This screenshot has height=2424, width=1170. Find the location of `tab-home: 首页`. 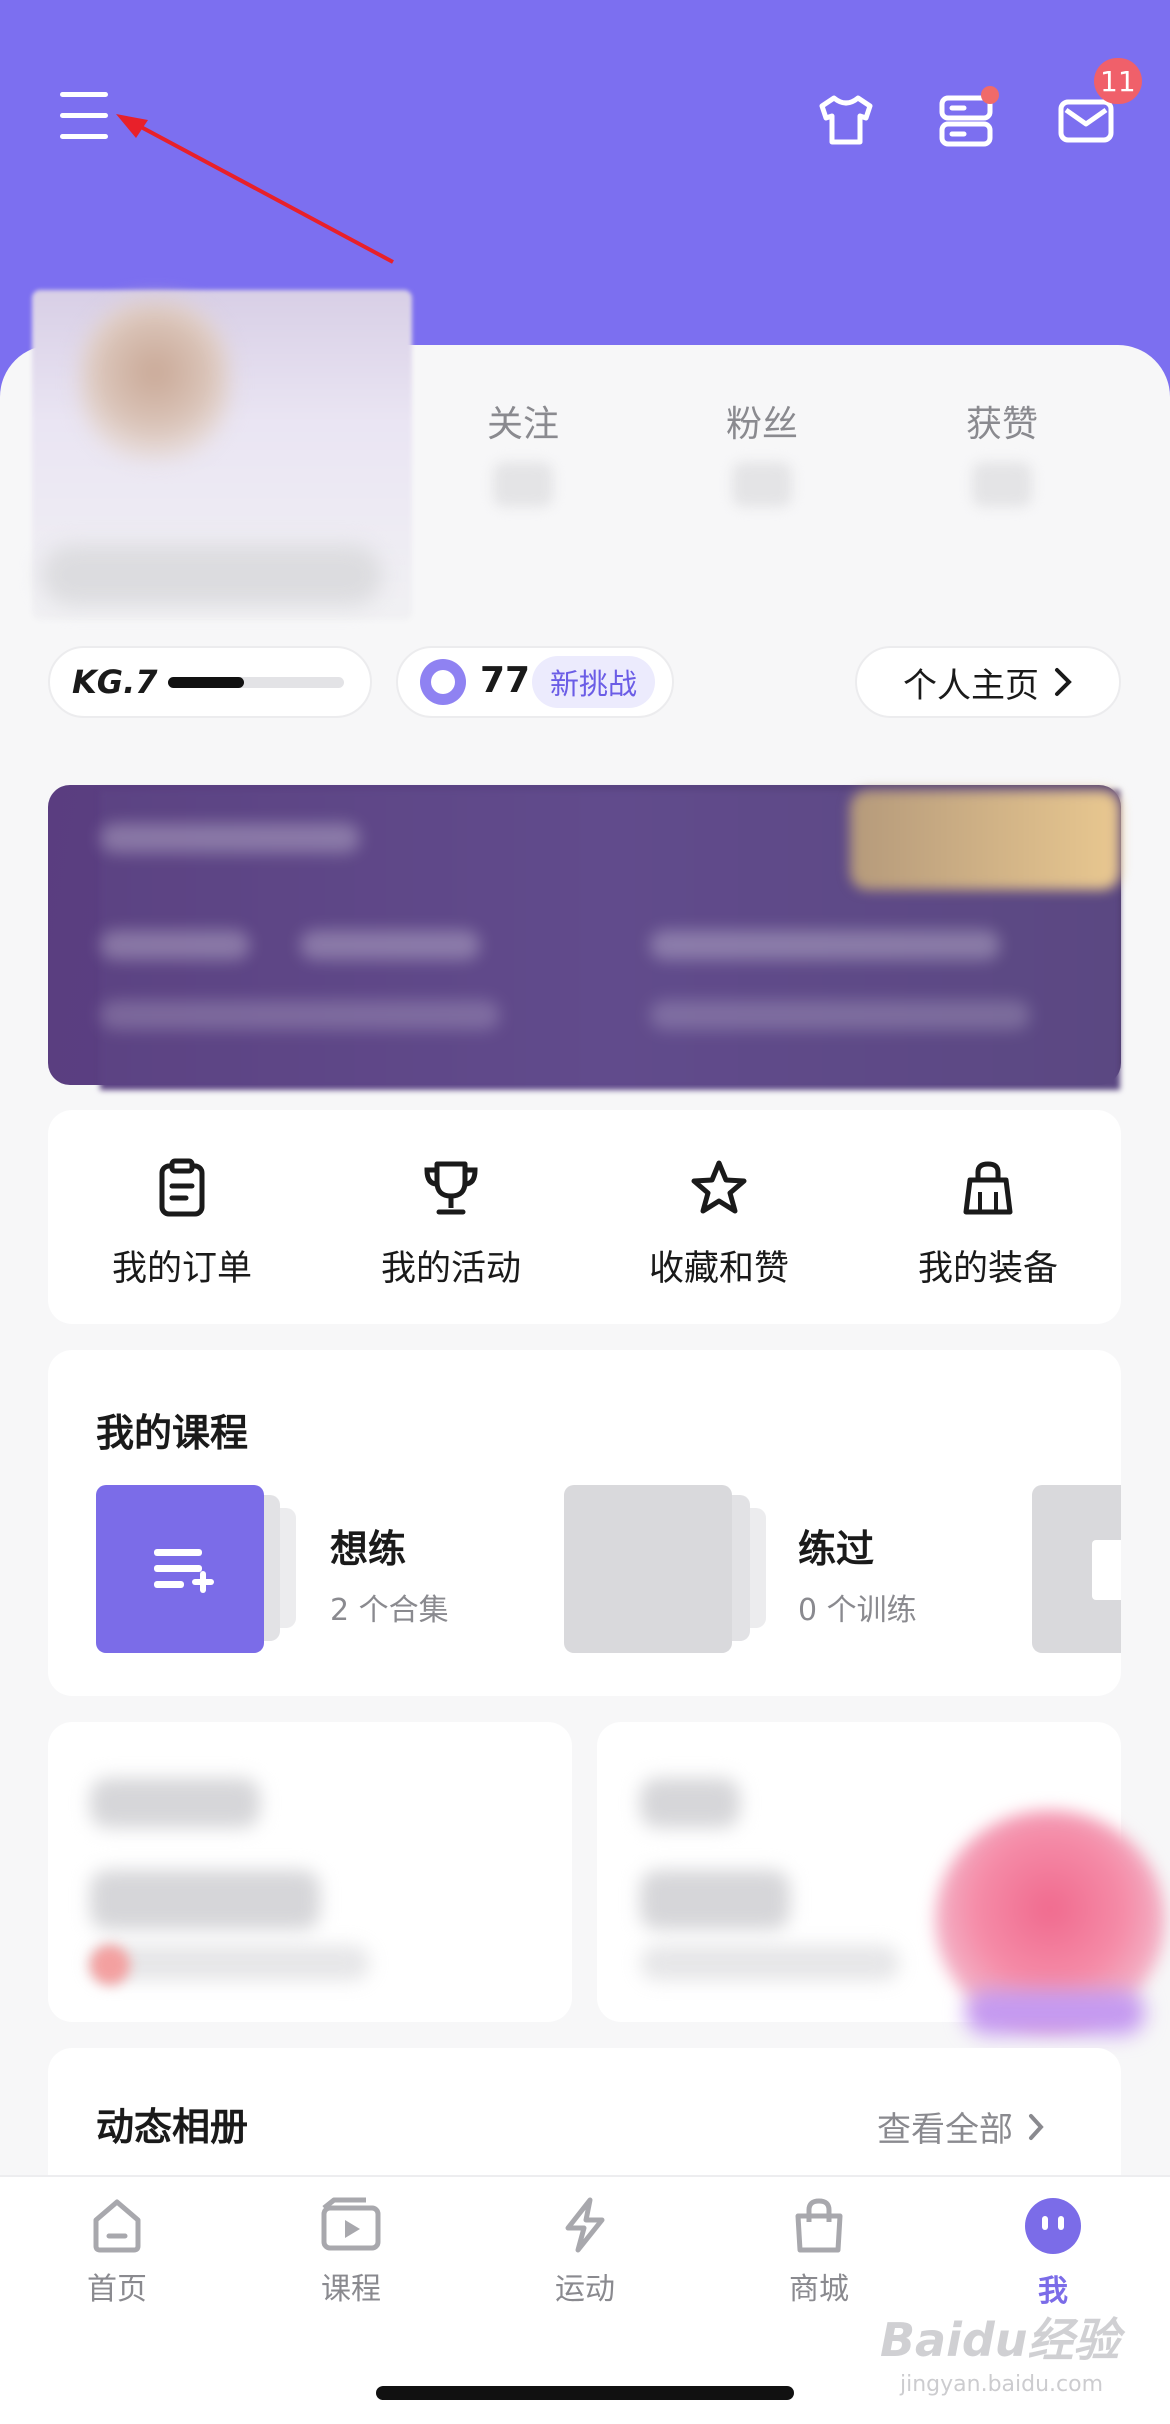

tab-home: 首页 is located at coordinates (117, 2252).